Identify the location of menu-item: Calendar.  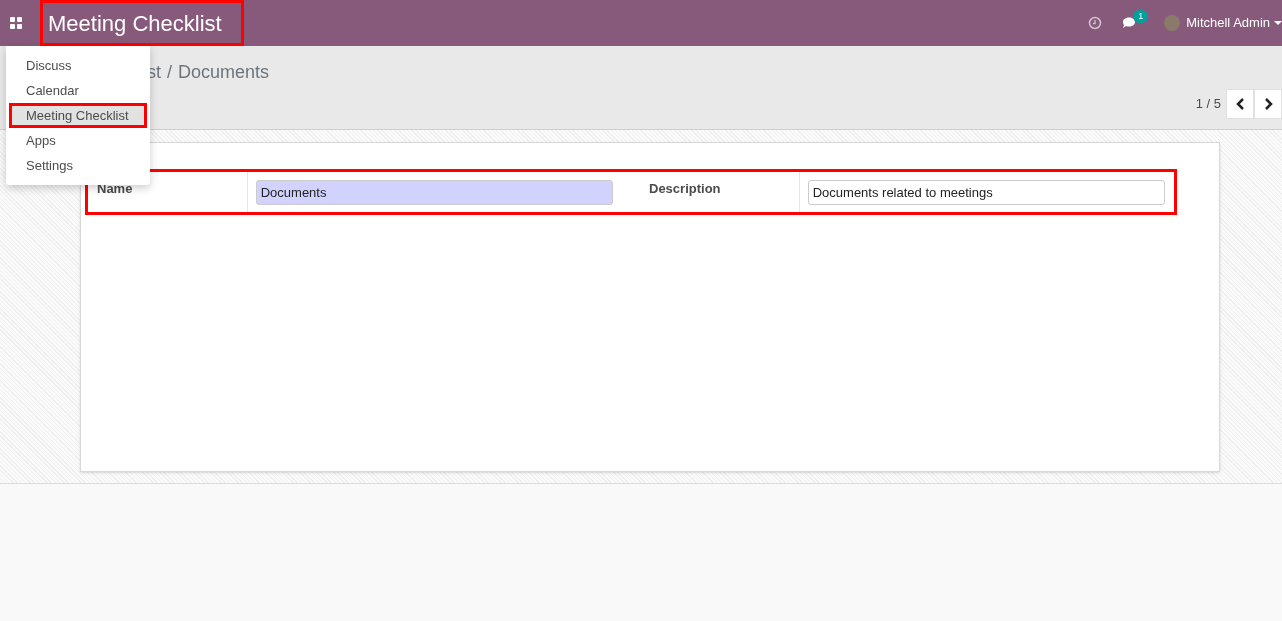
(78, 90).